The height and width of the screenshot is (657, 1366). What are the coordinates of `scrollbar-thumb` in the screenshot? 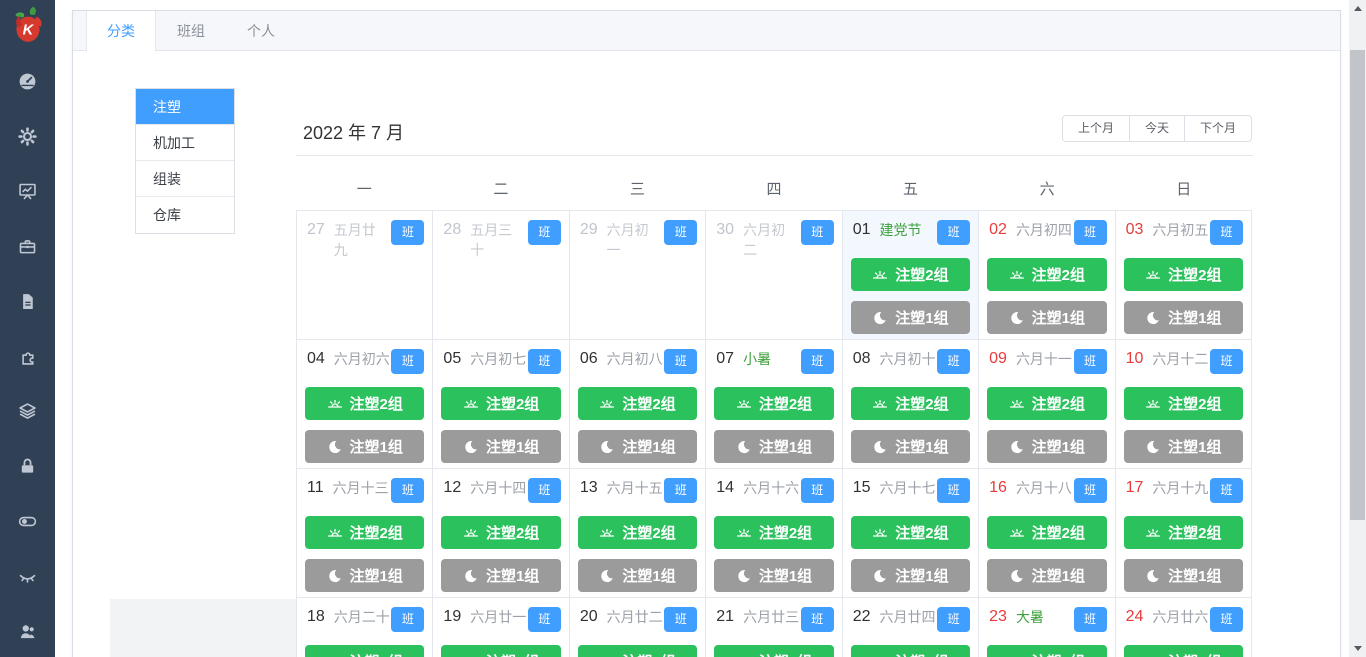 It's located at (1357, 285).